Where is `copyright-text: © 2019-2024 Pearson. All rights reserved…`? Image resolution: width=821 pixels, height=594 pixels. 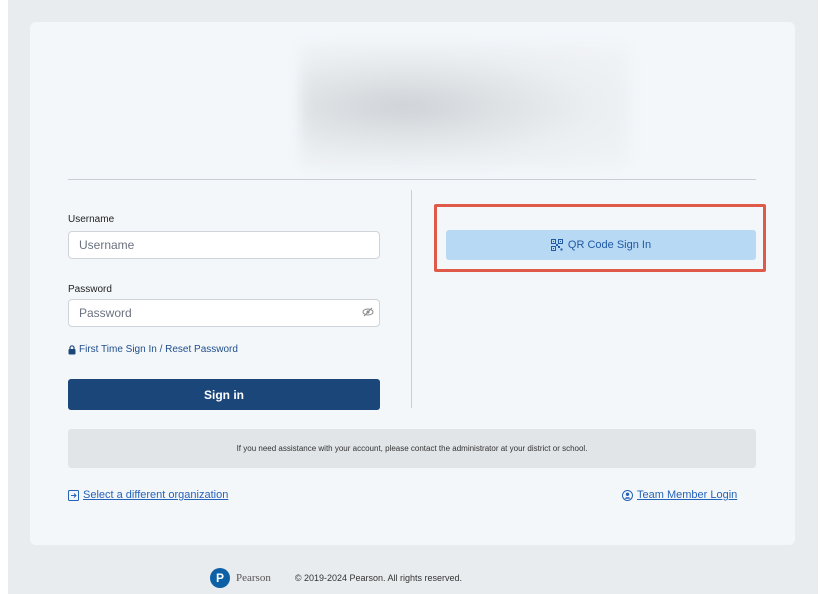
copyright-text: © 2019-2024 Pearson. All rights reserved… is located at coordinates (378, 578).